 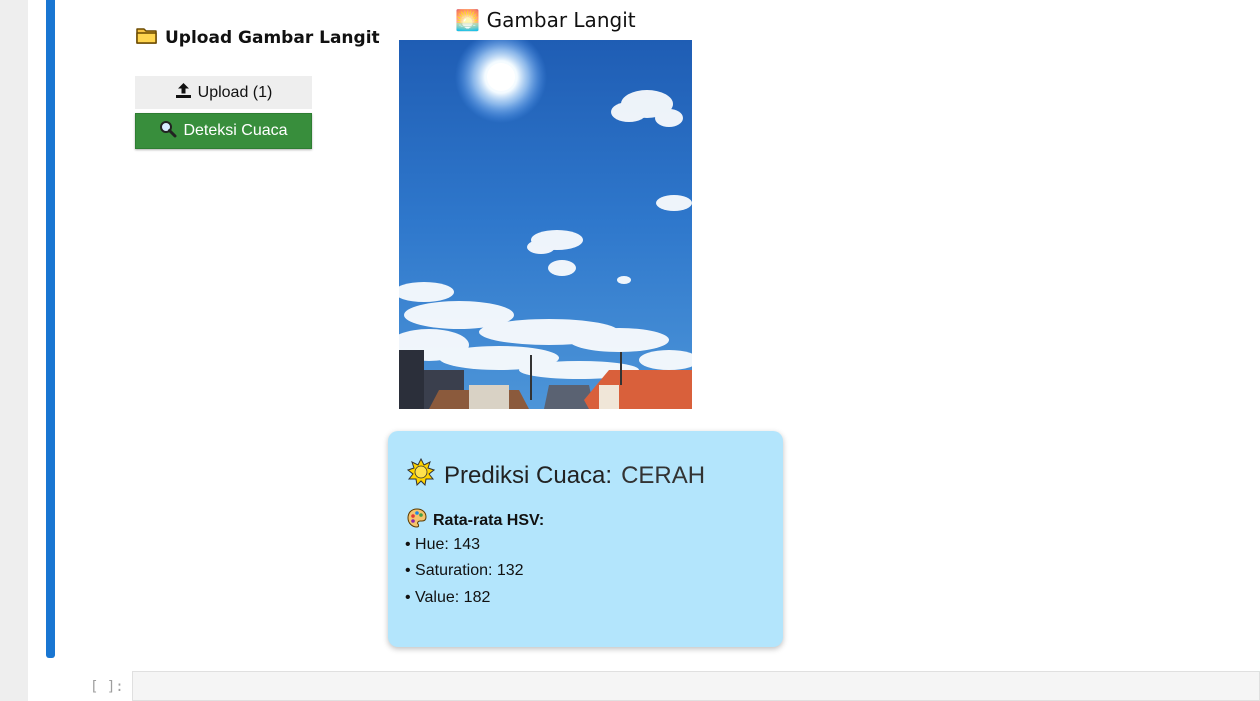 What do you see at coordinates (168, 131) in the screenshot?
I see `magnifier-icon` at bounding box center [168, 131].